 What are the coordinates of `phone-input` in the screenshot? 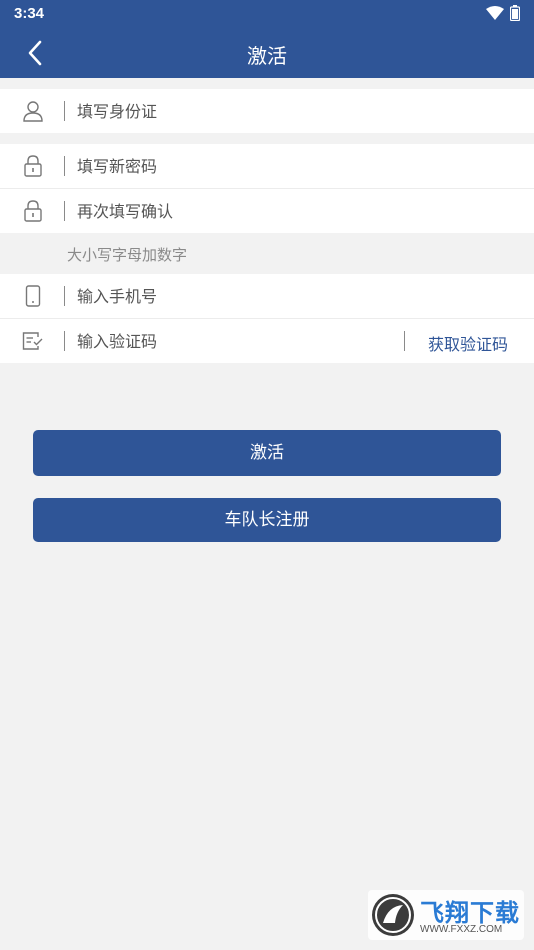 It's located at (227, 296).